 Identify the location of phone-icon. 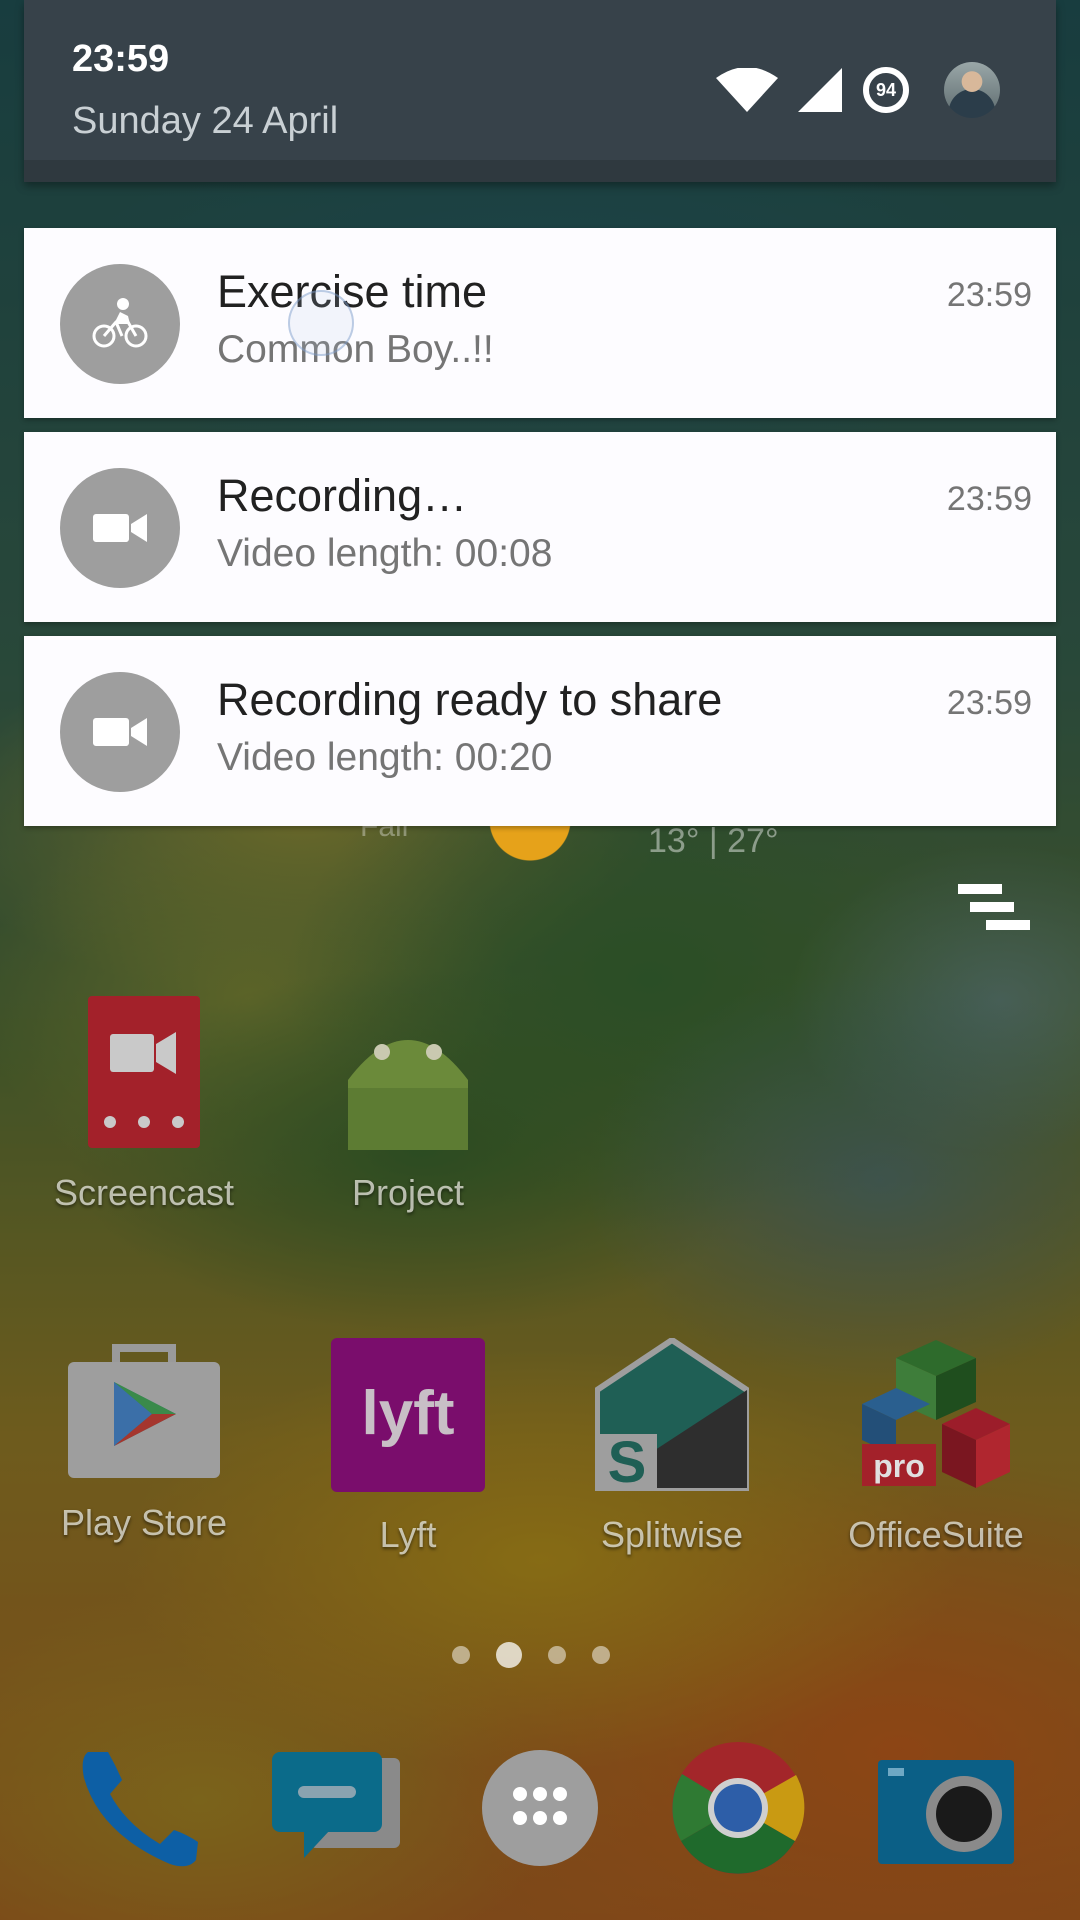
(140, 1808).